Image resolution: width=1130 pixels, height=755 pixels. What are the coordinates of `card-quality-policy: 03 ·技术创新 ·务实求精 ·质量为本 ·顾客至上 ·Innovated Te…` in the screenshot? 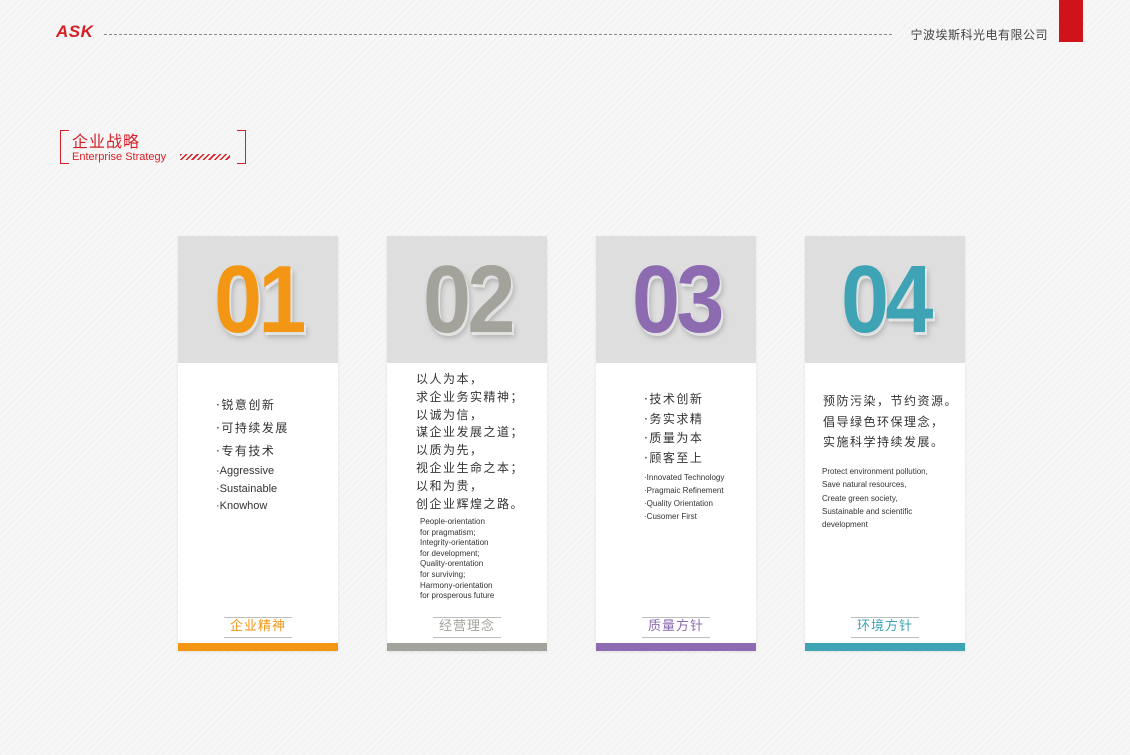 It's located at (676, 443).